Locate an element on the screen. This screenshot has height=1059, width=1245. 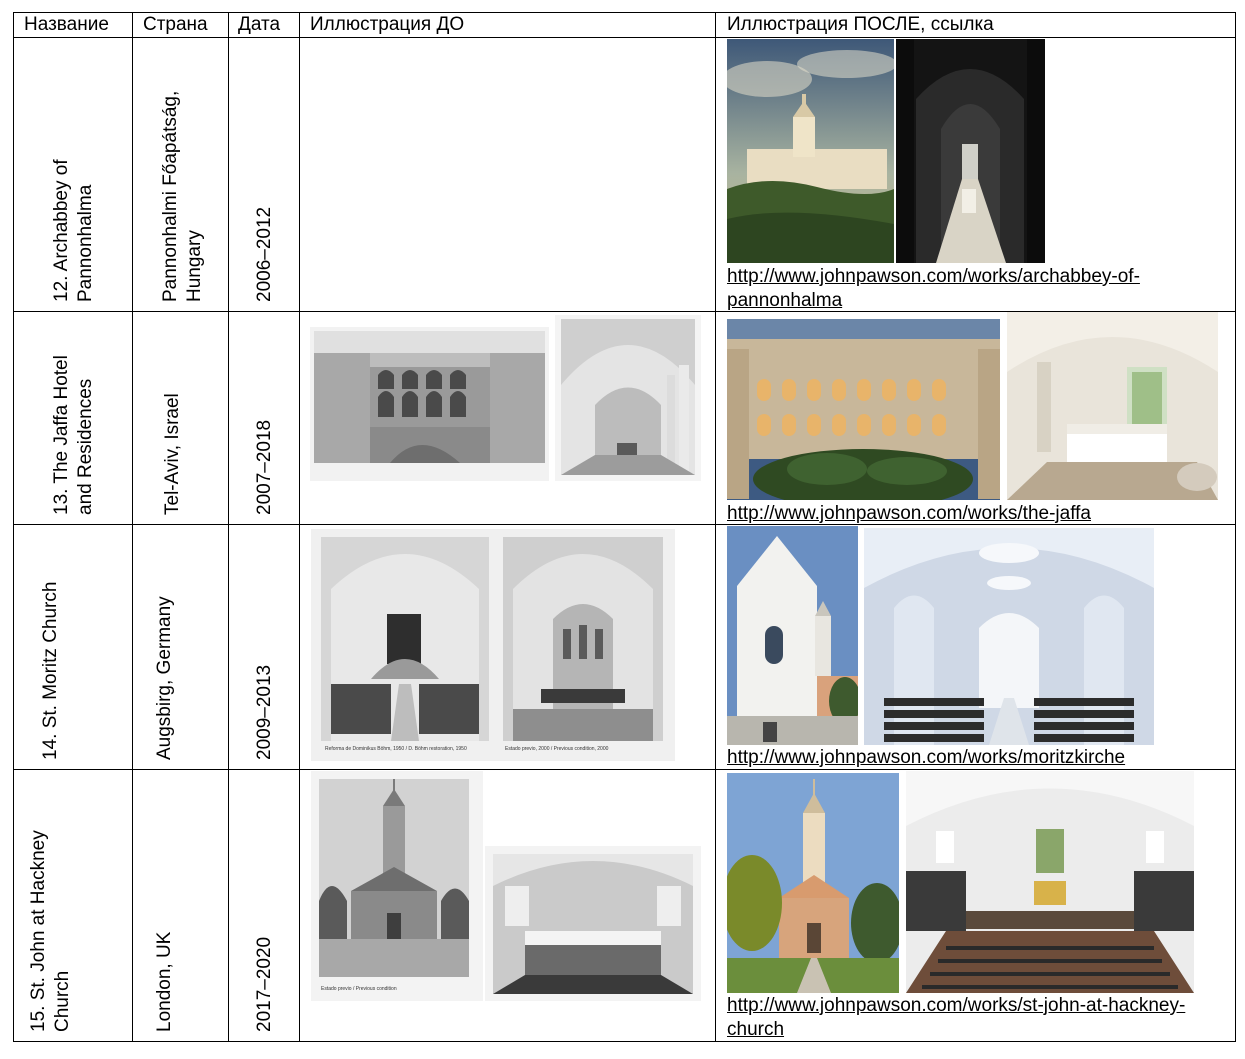
before-photo-jaffa-chapel is located at coordinates (628, 398).